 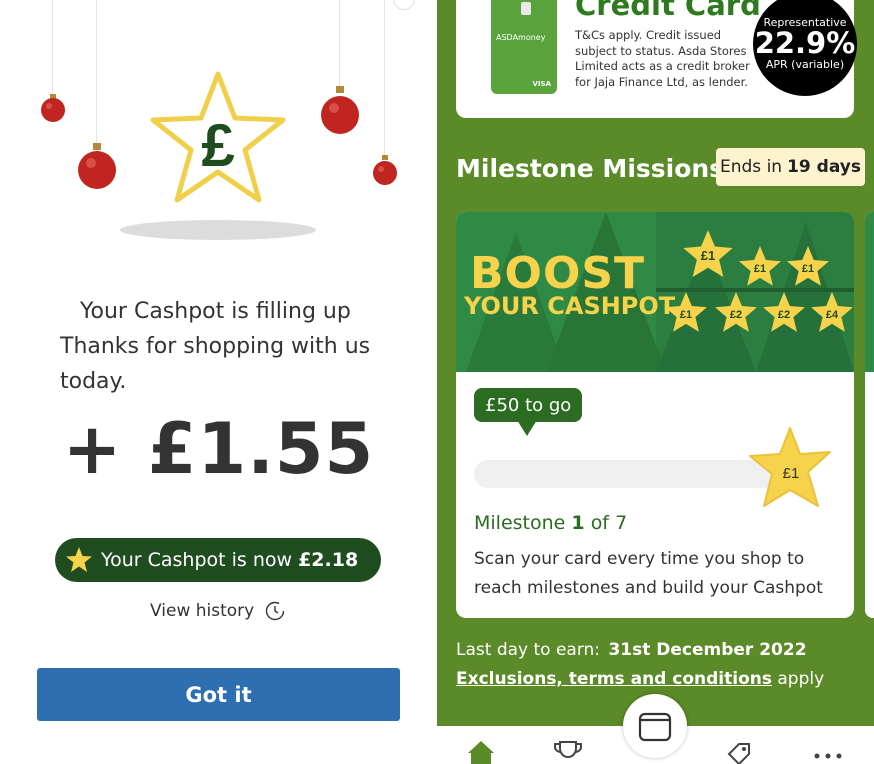 I want to click on your-cashpot-title: YOUR CASHPOT, so click(x=570, y=306).